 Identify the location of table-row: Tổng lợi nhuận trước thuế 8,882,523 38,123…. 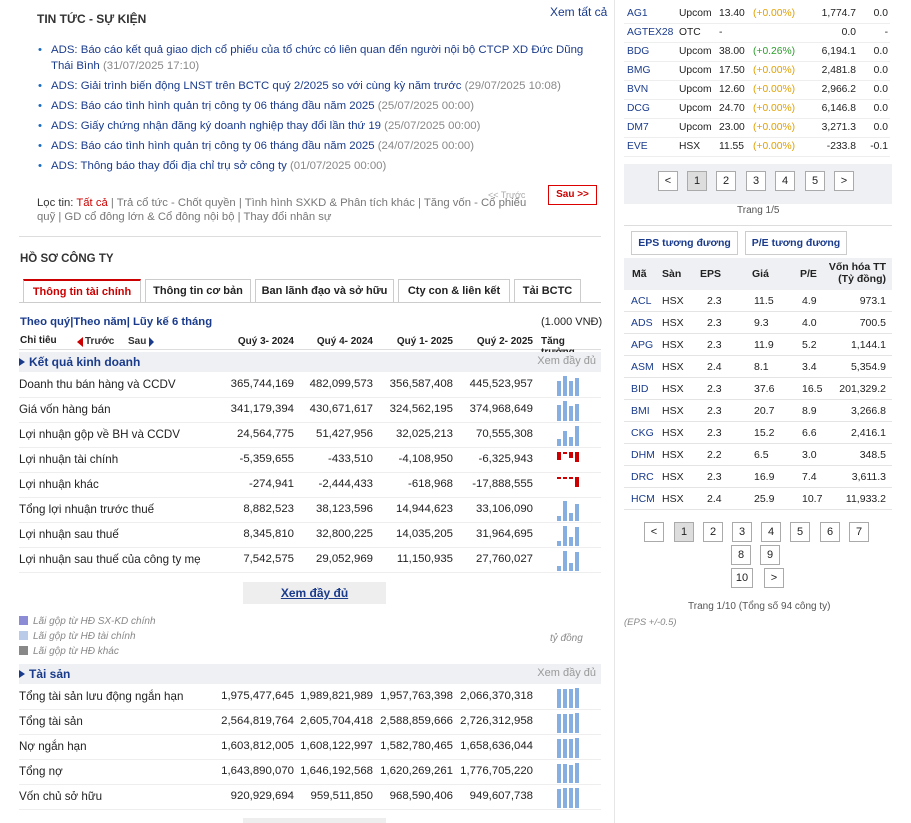
(310, 510).